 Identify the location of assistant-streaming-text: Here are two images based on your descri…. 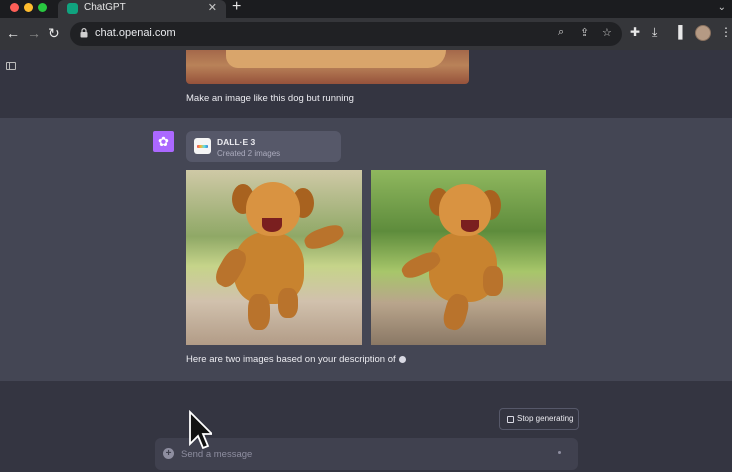
(296, 359).